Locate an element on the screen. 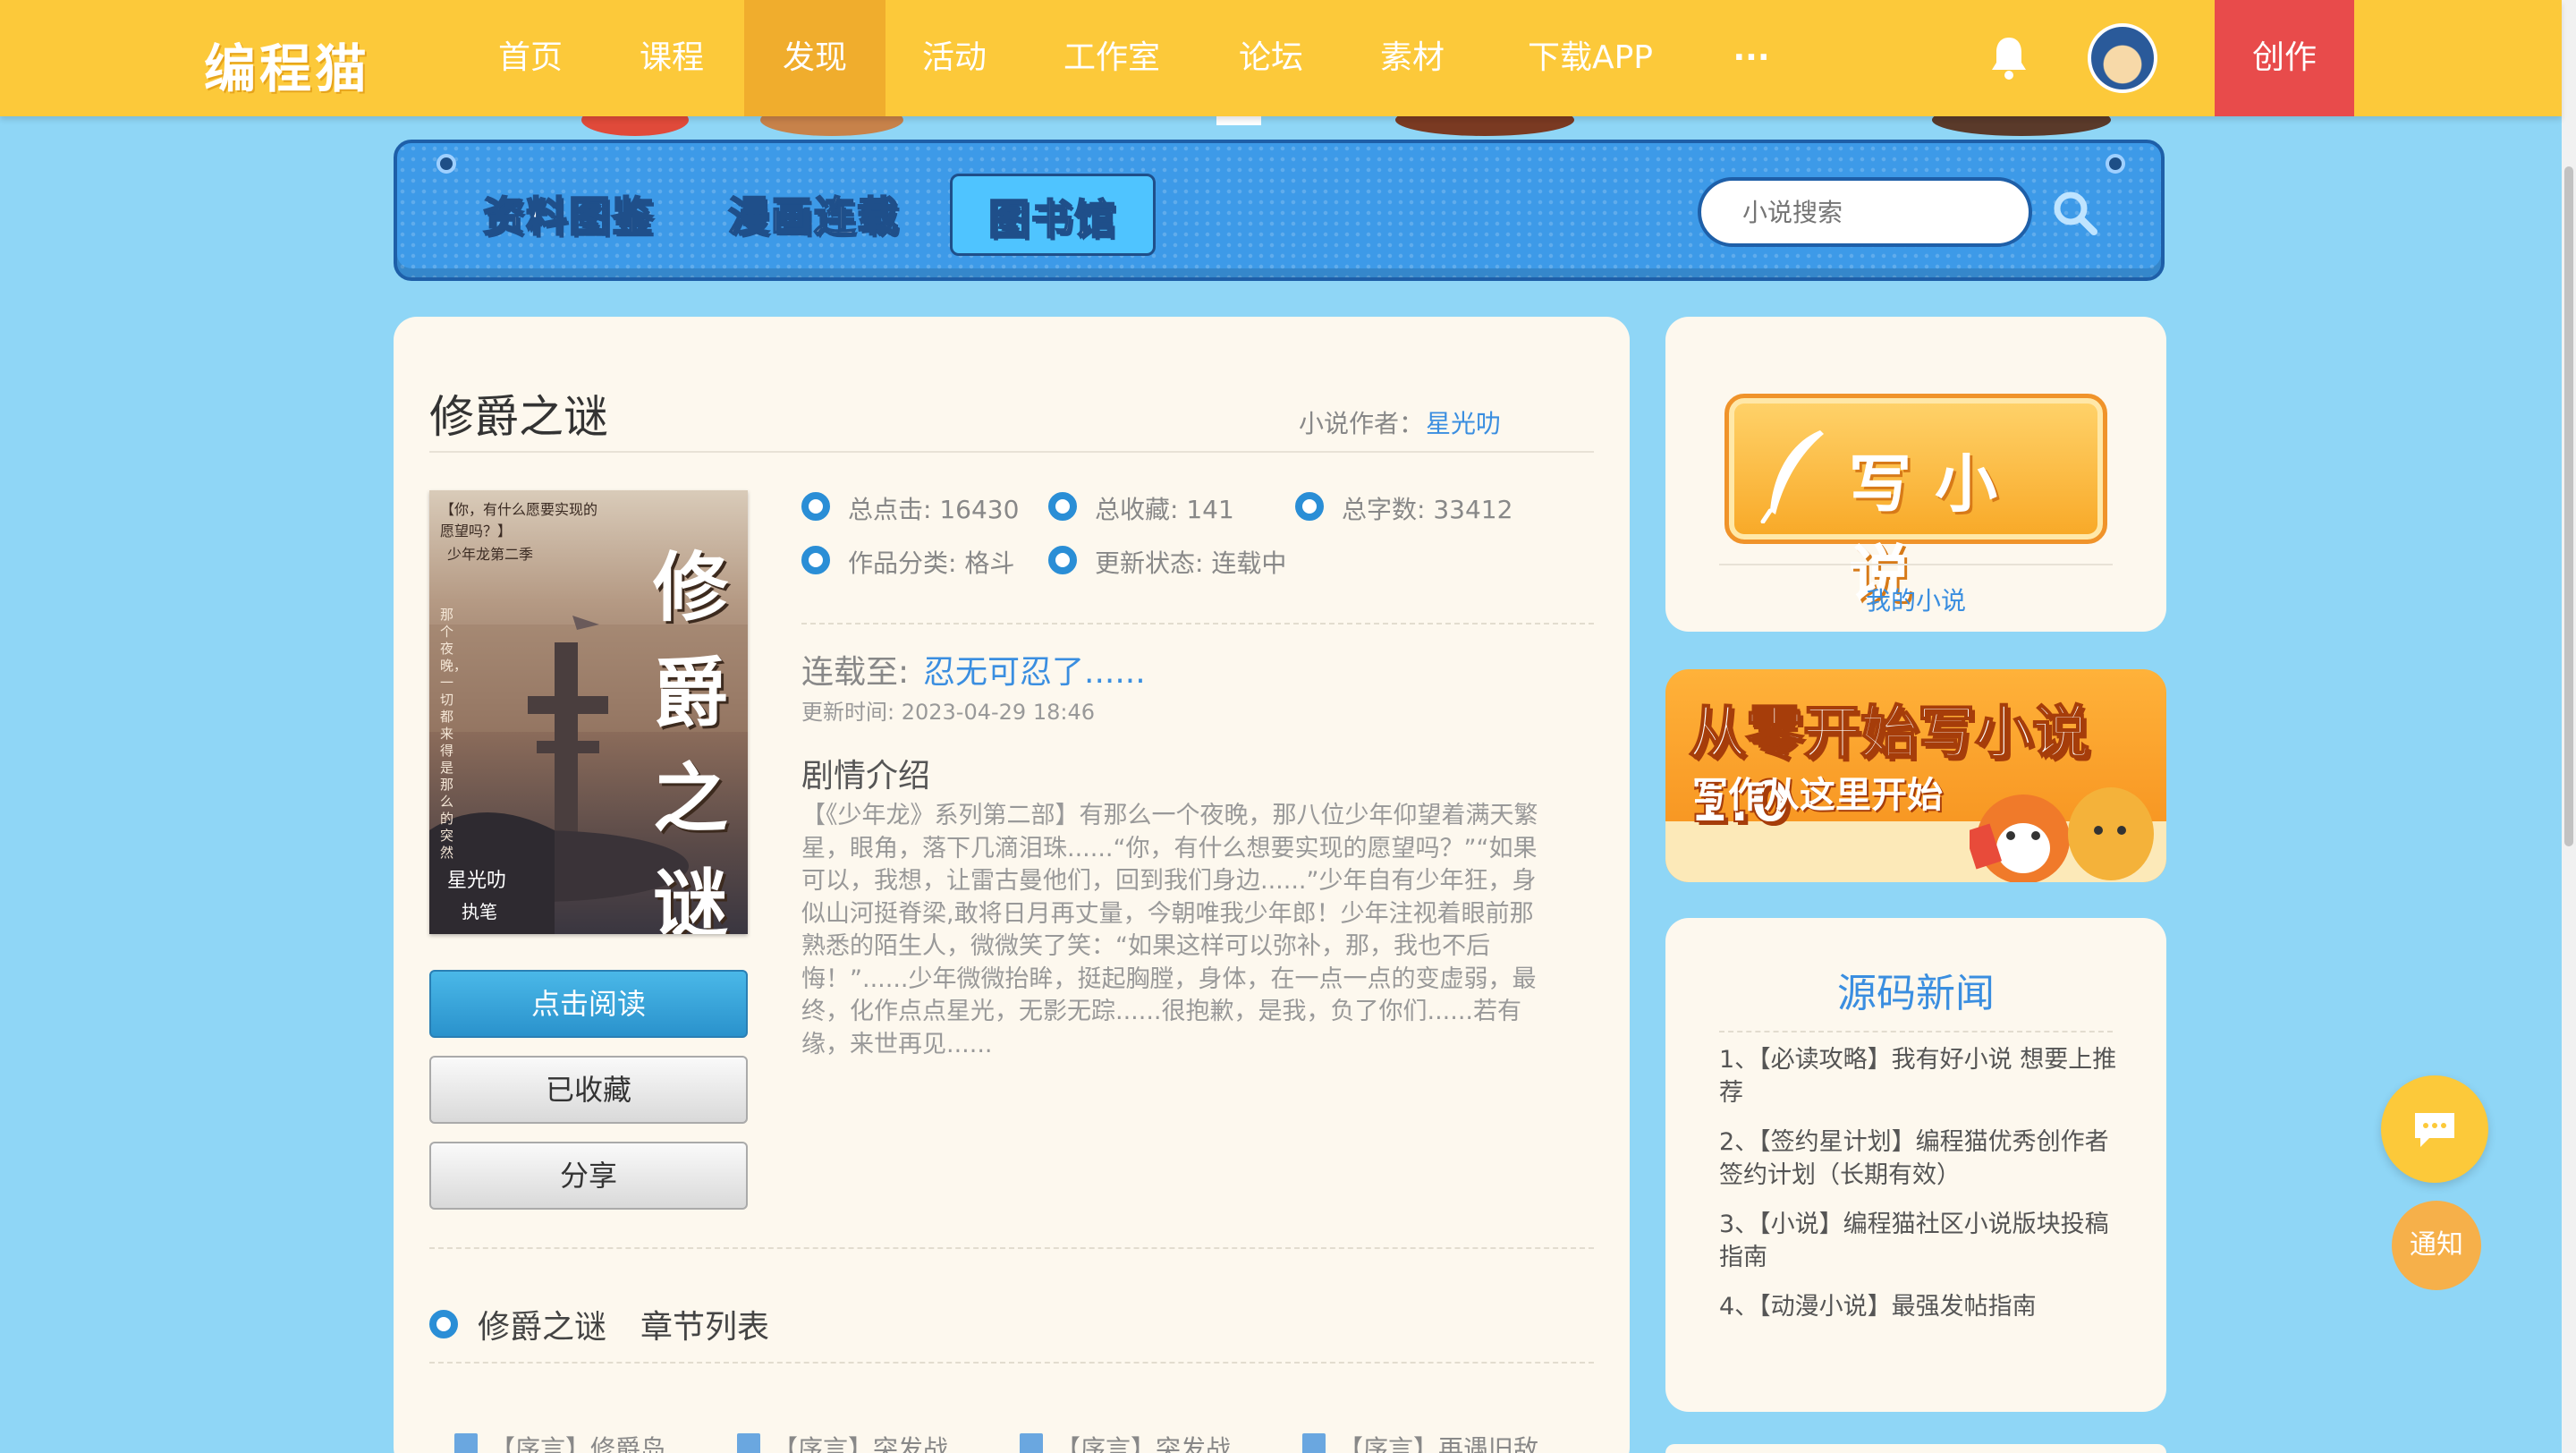 This screenshot has width=2576, height=1453. author-link: 星光叻 is located at coordinates (1463, 422).